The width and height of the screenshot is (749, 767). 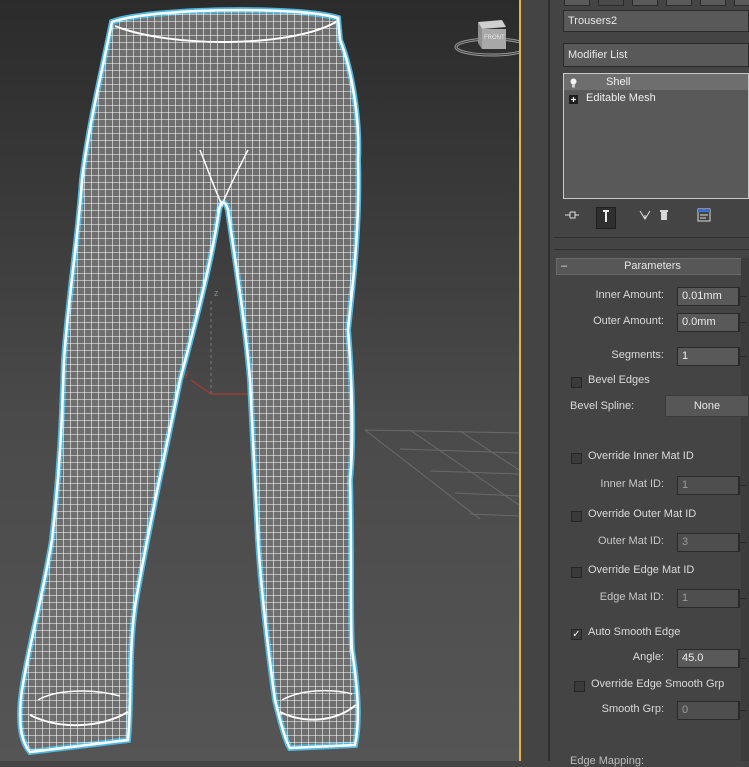 I want to click on modifier-stack-toolbar, so click(x=654, y=218).